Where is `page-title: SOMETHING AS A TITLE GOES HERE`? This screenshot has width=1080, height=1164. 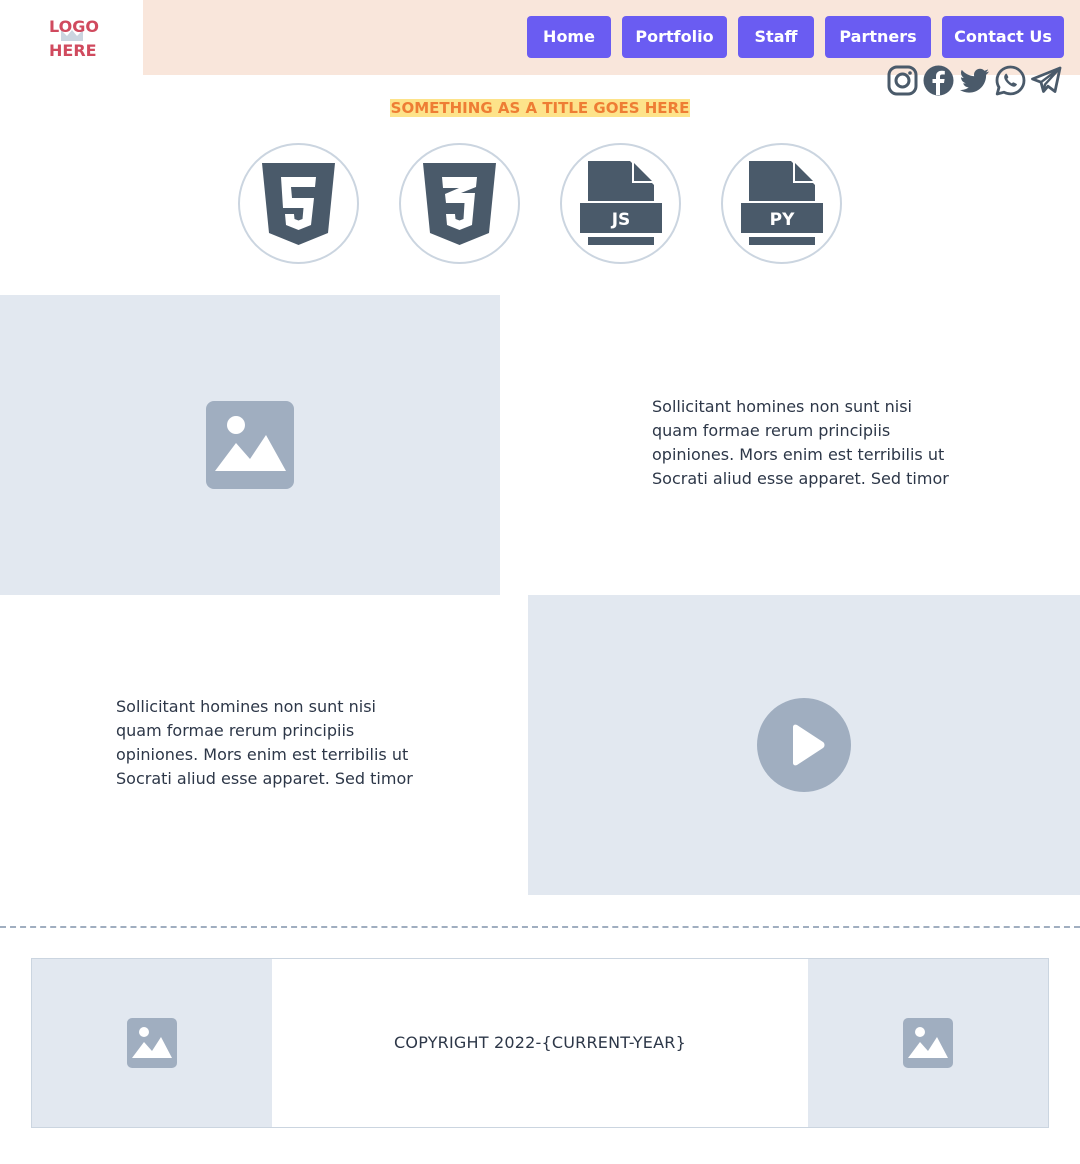 page-title: SOMETHING AS A TITLE GOES HERE is located at coordinates (540, 108).